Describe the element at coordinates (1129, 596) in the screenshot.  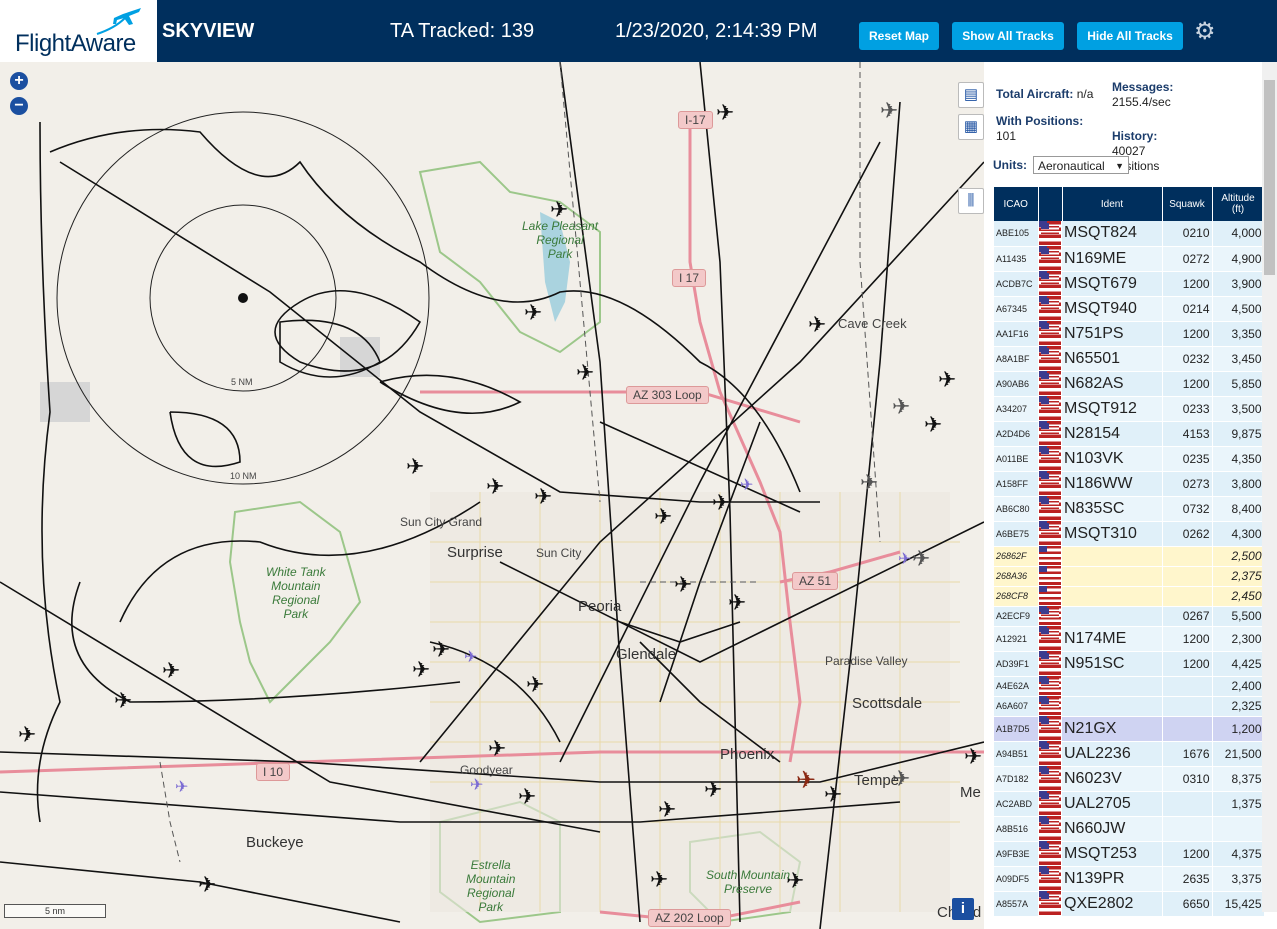
I see `table-row: 268CF8 2,450` at that location.